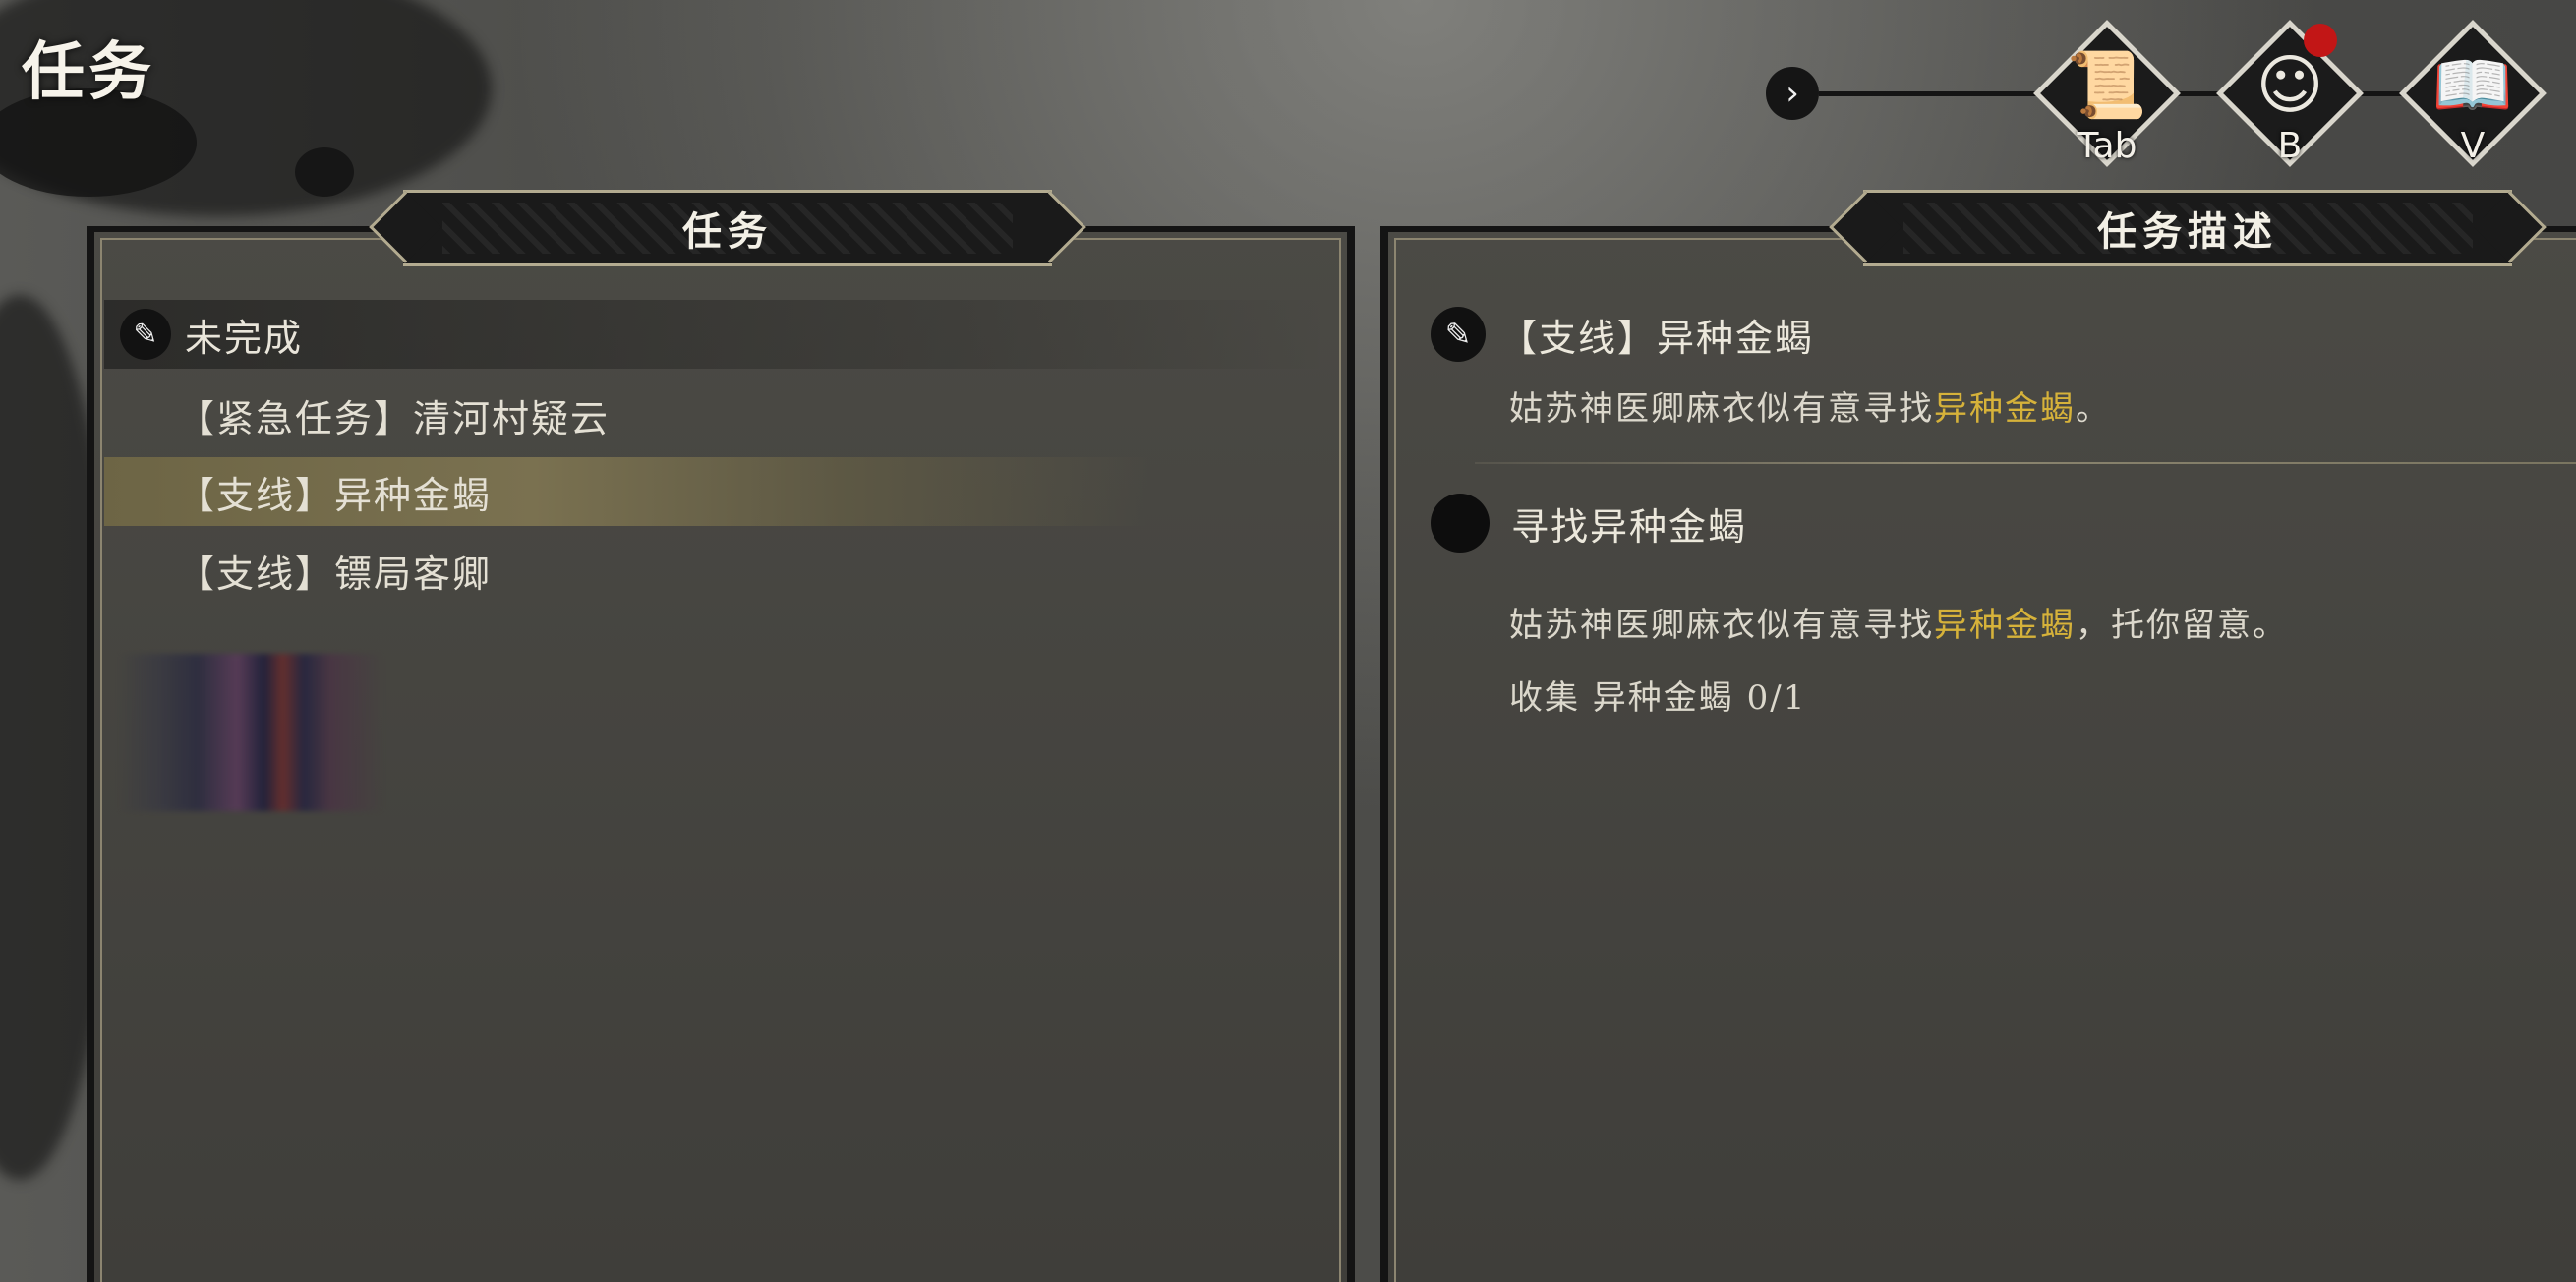 This screenshot has width=2576, height=1282. What do you see at coordinates (2005, 625) in the screenshot?
I see `objective-highlight: 异种金蝎` at bounding box center [2005, 625].